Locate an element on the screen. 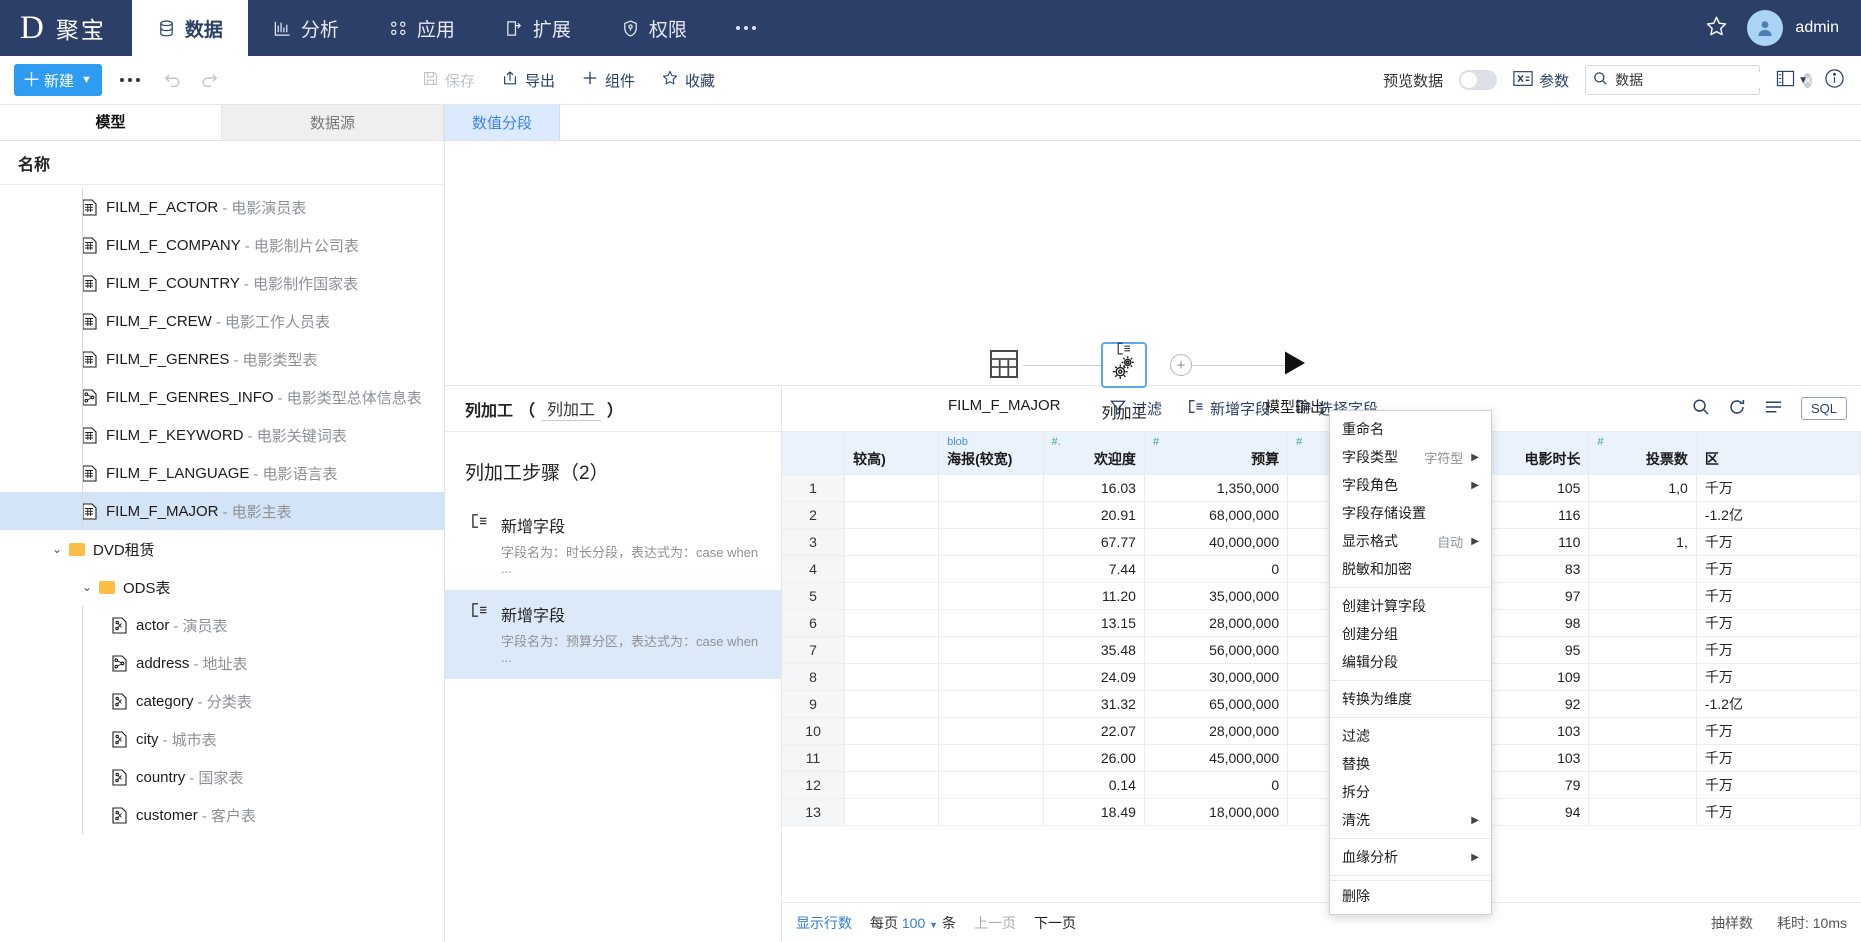 This screenshot has height=942, width=1861. table-cell: 56,000,000 is located at coordinates (1216, 650).